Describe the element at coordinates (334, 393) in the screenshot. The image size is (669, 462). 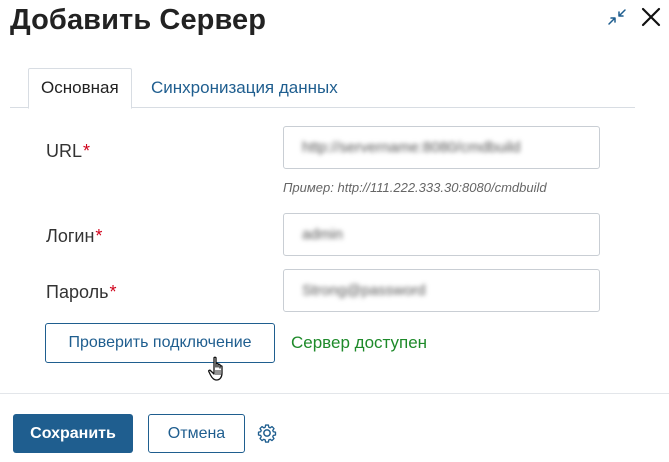
I see `footer-divider` at that location.